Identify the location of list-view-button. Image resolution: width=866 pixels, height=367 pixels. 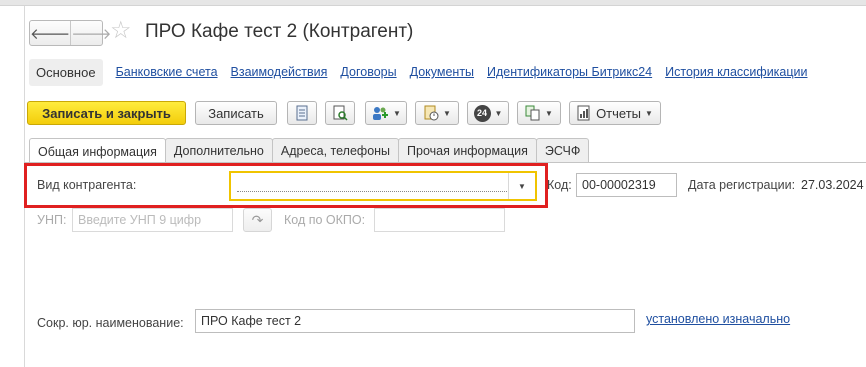
(302, 113).